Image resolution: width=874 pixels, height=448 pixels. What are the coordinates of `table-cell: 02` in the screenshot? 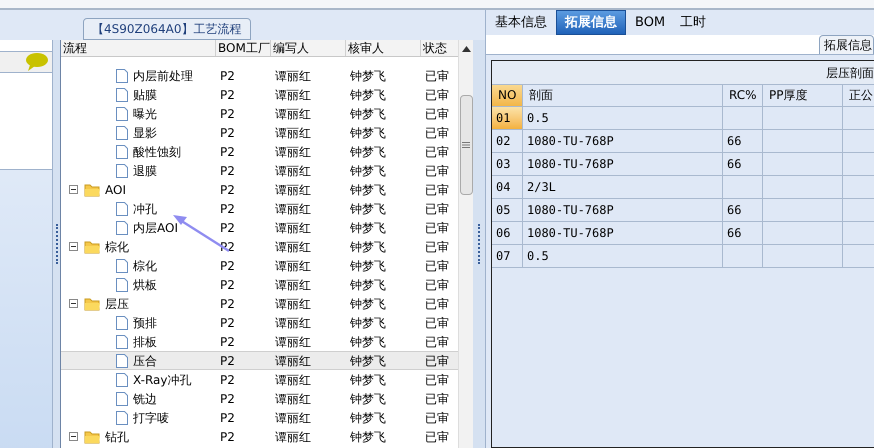 It's located at (503, 141).